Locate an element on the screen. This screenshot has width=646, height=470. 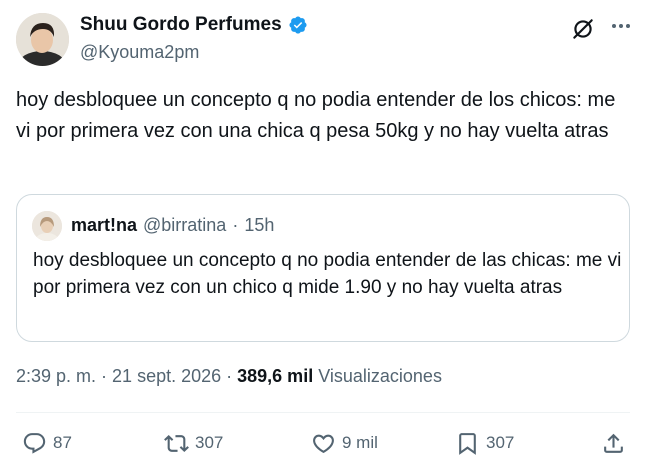
repost-icon is located at coordinates (176, 443).